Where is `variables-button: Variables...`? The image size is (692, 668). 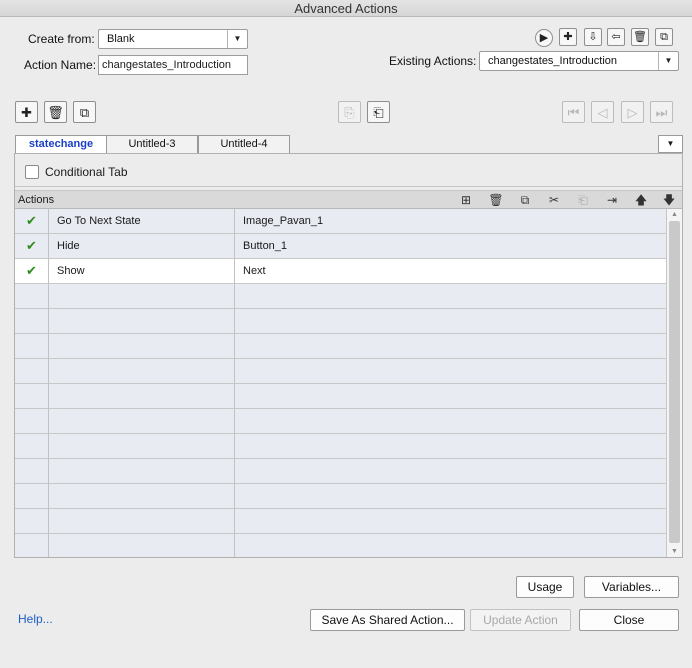 variables-button: Variables... is located at coordinates (631, 587).